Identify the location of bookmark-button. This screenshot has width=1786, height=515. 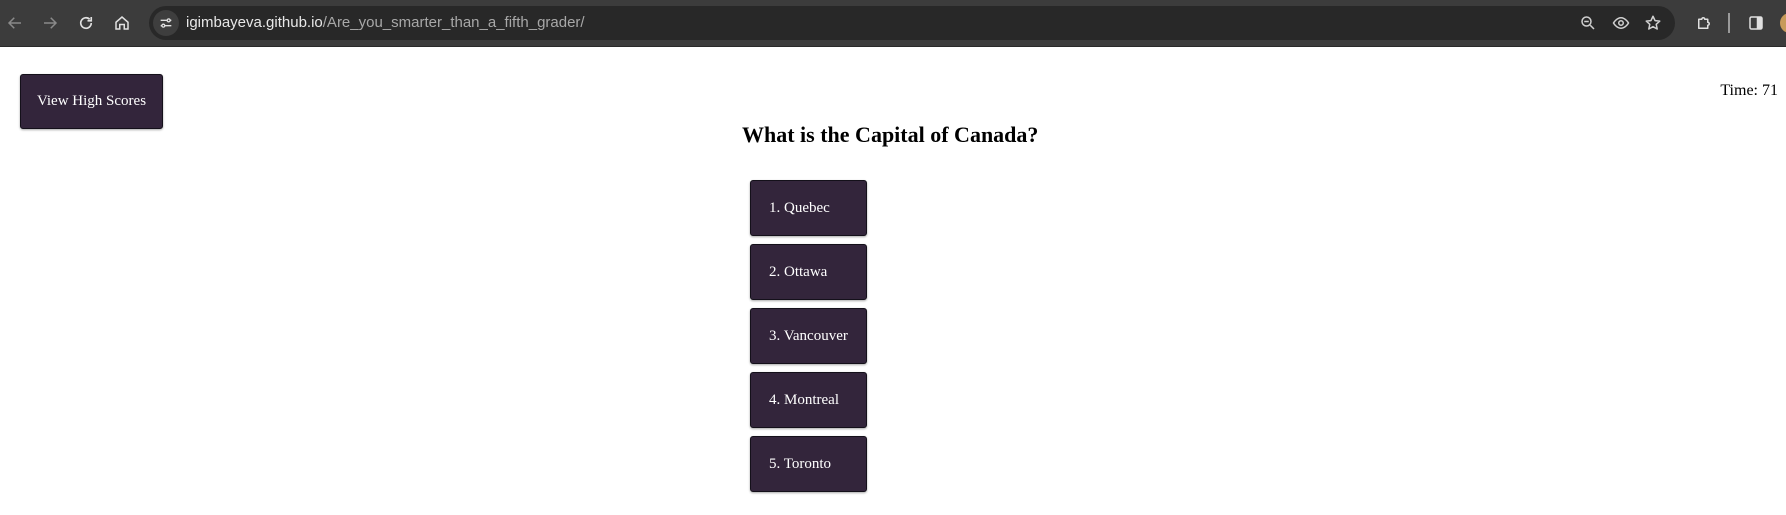
(1653, 23).